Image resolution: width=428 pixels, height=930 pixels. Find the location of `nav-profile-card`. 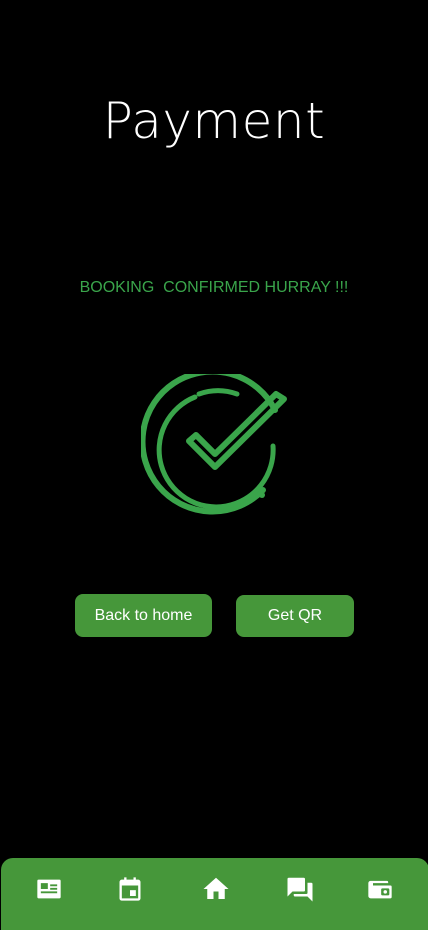

nav-profile-card is located at coordinates (49, 889).